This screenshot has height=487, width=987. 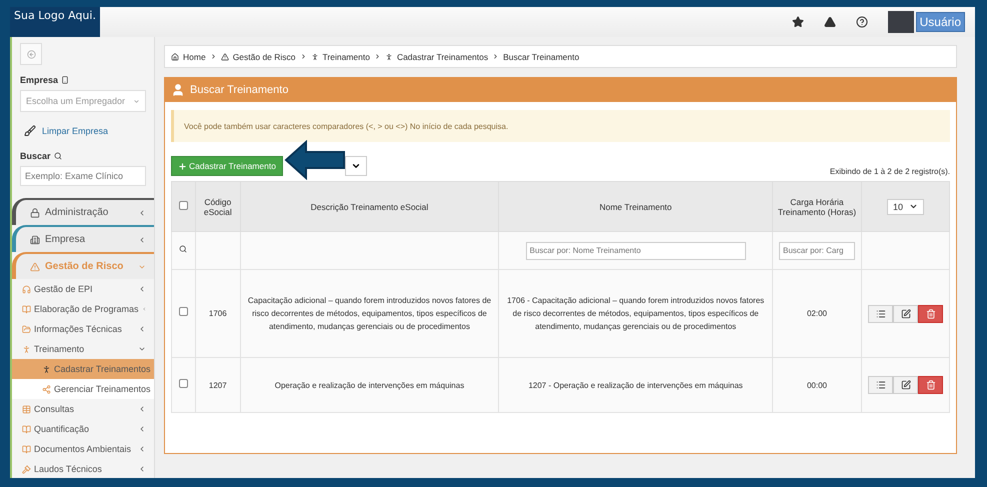 What do you see at coordinates (26, 329) in the screenshot?
I see `folder-icon` at bounding box center [26, 329].